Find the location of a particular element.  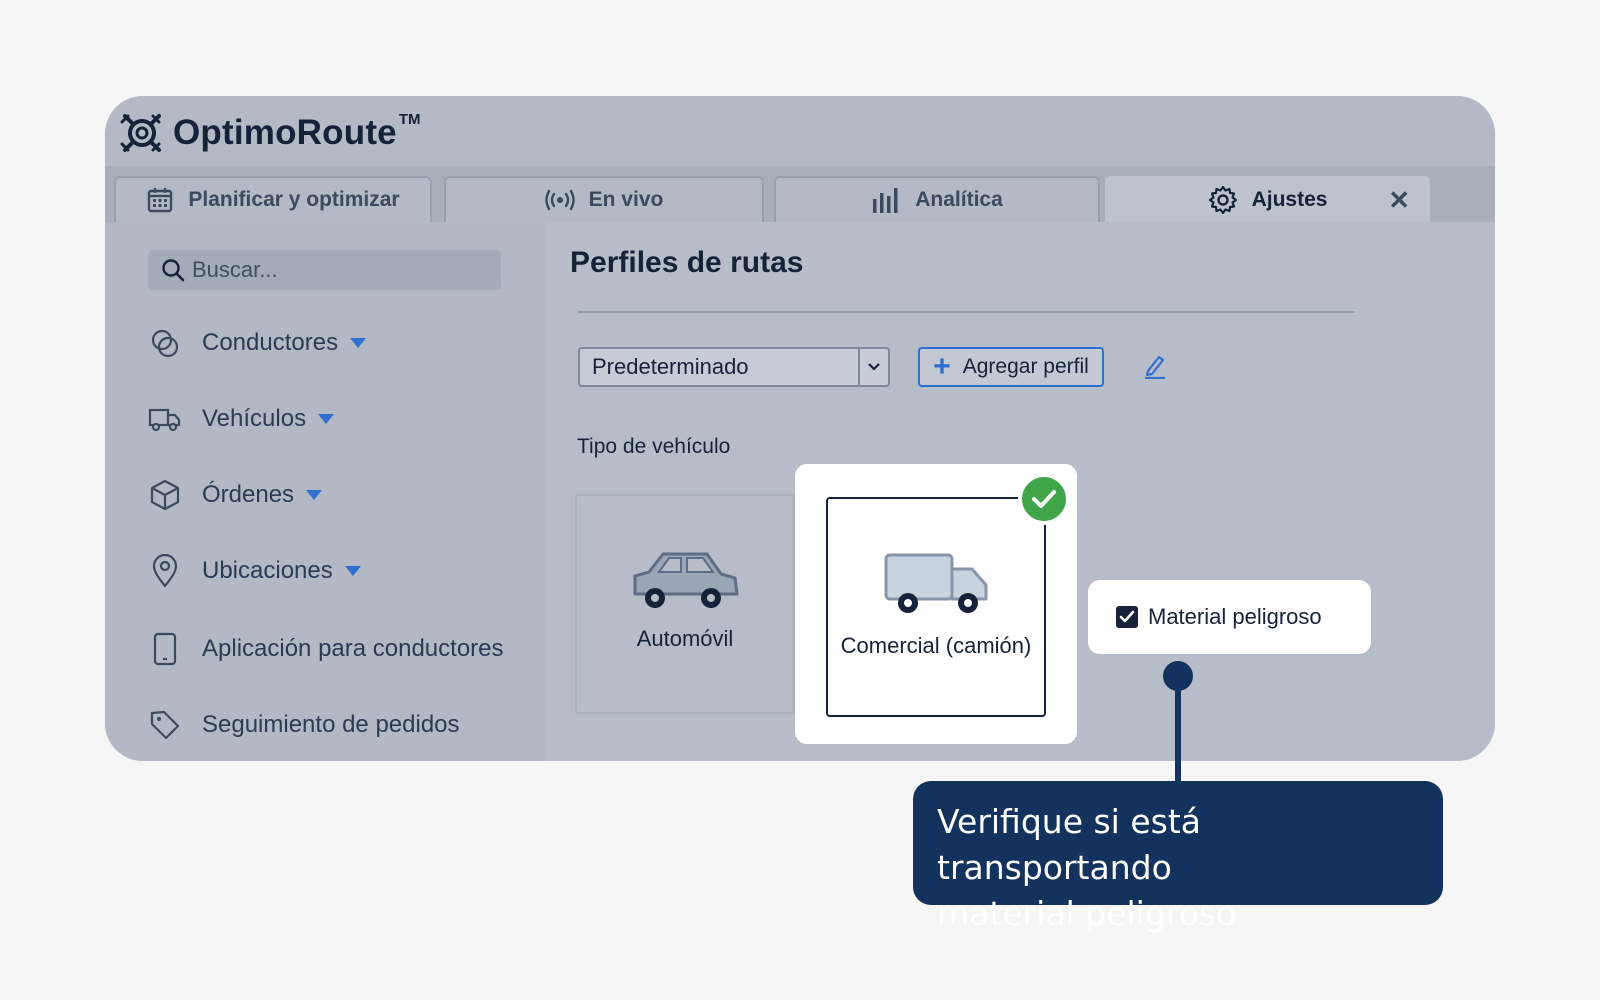

sidebar-item-label: Conductores is located at coordinates (270, 342).